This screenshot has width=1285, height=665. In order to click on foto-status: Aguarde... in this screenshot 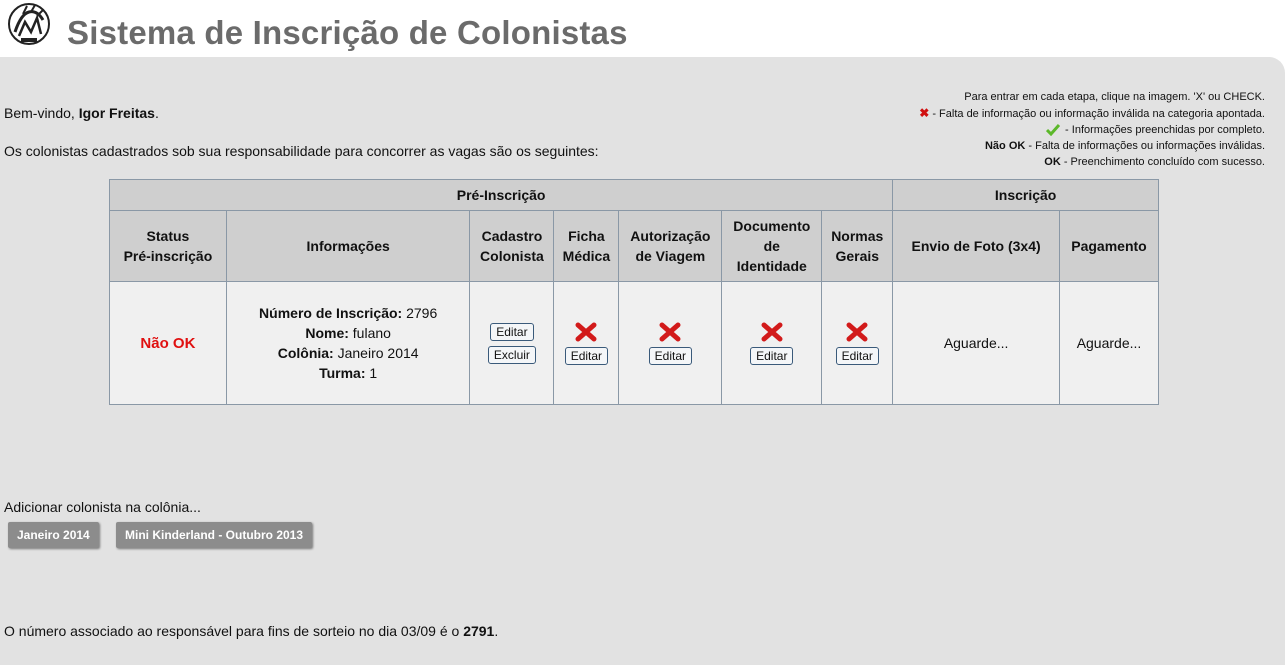, I will do `click(976, 343)`.